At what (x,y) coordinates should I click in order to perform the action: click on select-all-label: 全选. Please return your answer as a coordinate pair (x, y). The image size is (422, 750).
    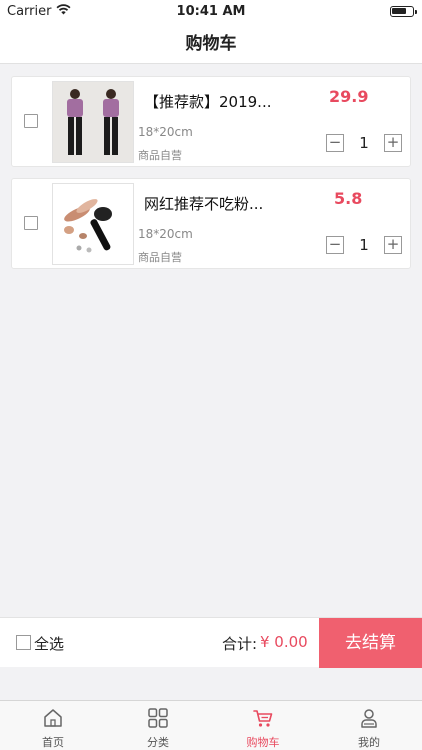
    Looking at the image, I should click on (49, 643).